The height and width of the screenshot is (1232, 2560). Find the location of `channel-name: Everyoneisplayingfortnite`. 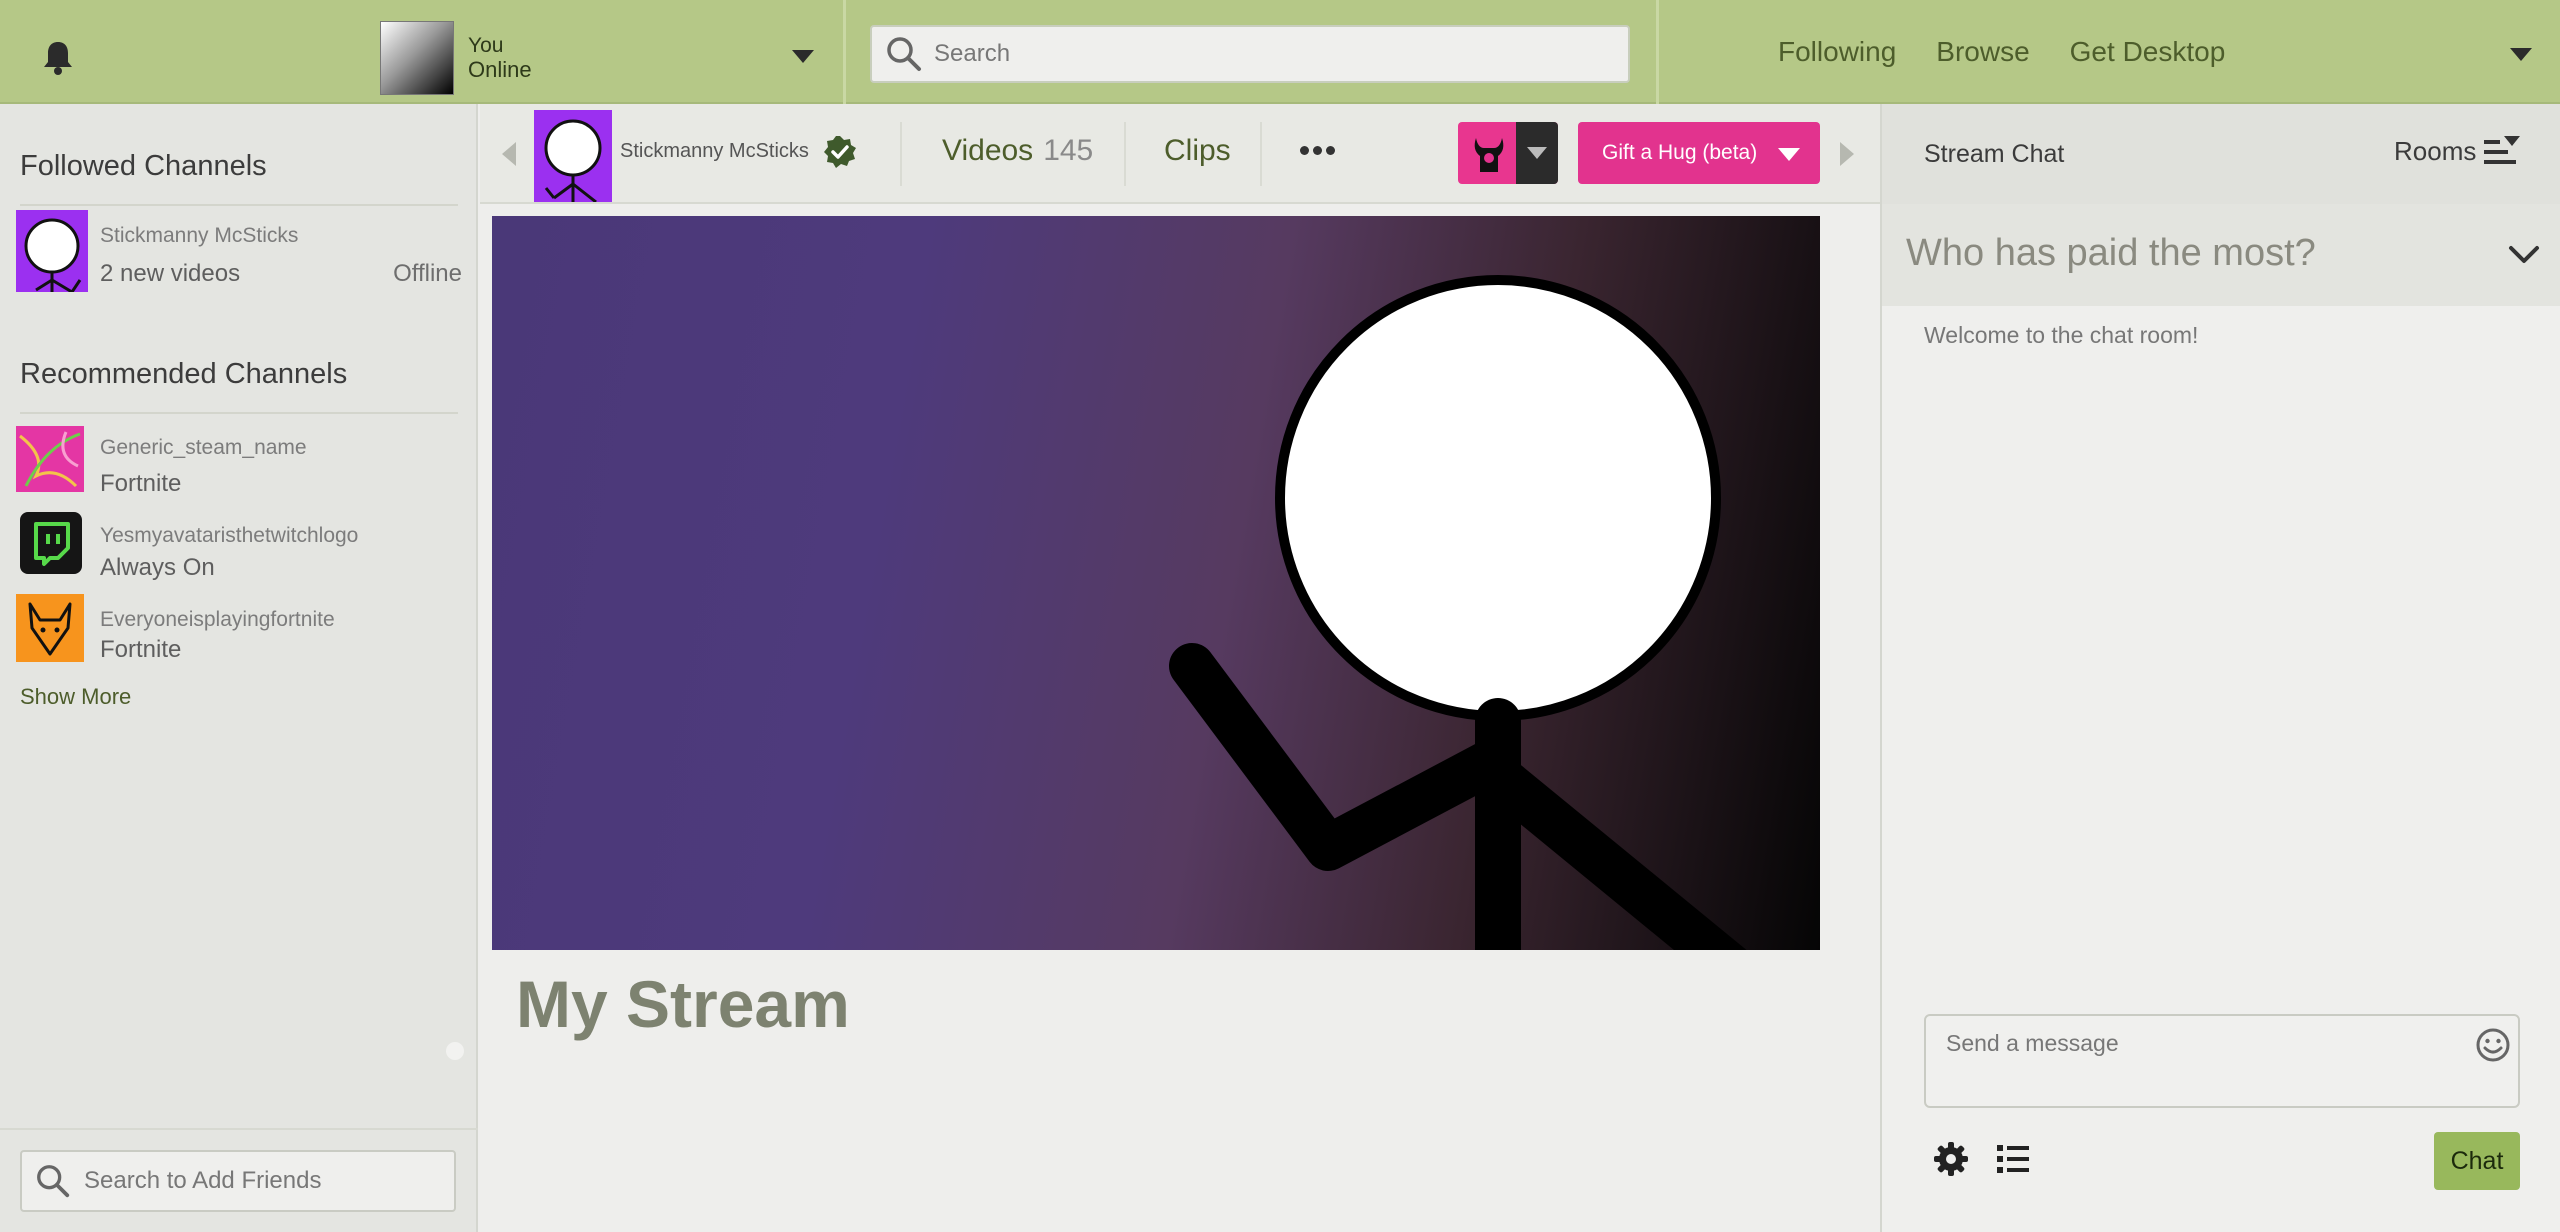

channel-name: Everyoneisplayingfortnite is located at coordinates (217, 619).